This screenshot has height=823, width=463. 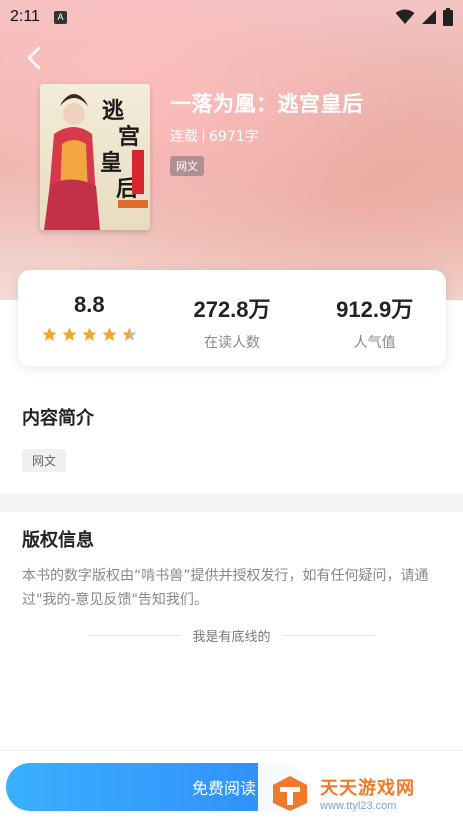 I want to click on meta-separator, so click(x=203, y=136).